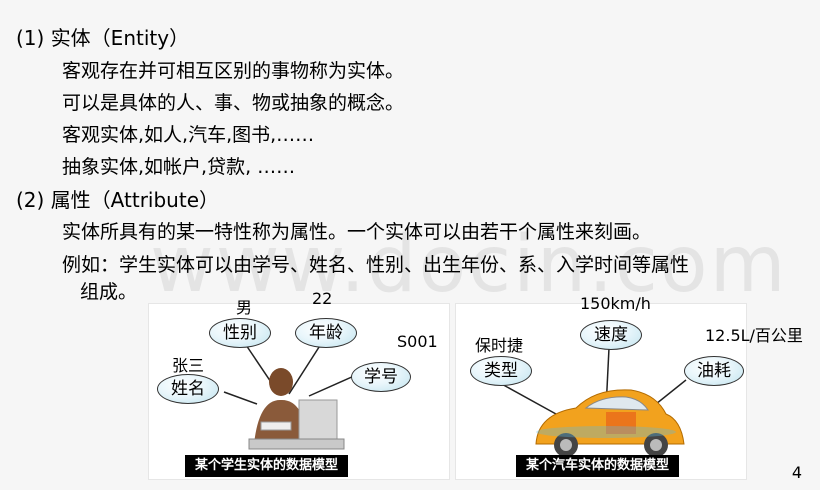  Describe the element at coordinates (188, 365) in the screenshot. I see `value-name: 张三` at that location.